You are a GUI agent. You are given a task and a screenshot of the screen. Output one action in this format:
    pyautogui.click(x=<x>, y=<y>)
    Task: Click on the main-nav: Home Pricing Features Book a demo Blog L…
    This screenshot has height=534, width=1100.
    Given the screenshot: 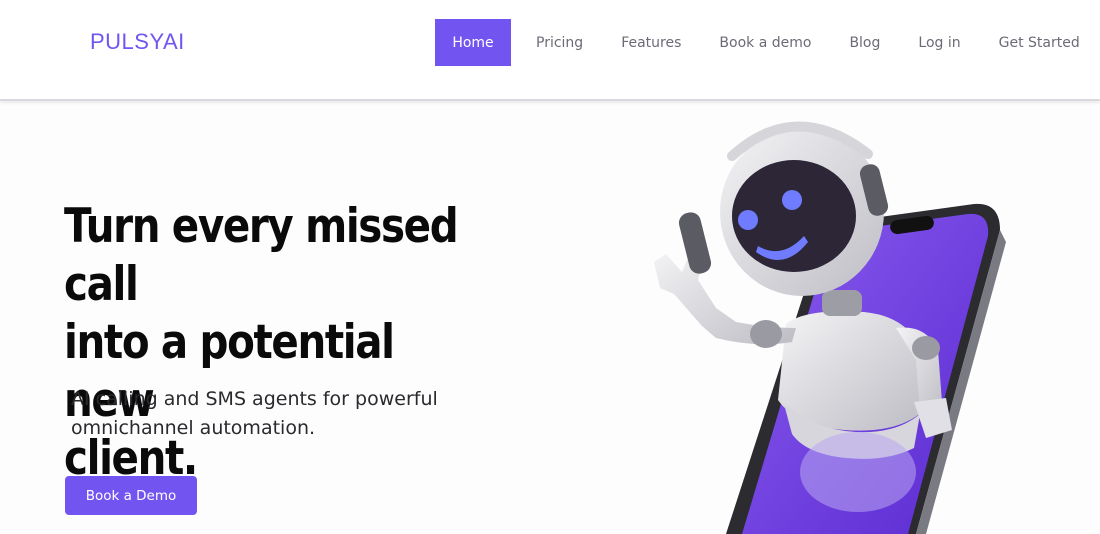 What is the action you would take?
    pyautogui.click(x=757, y=42)
    